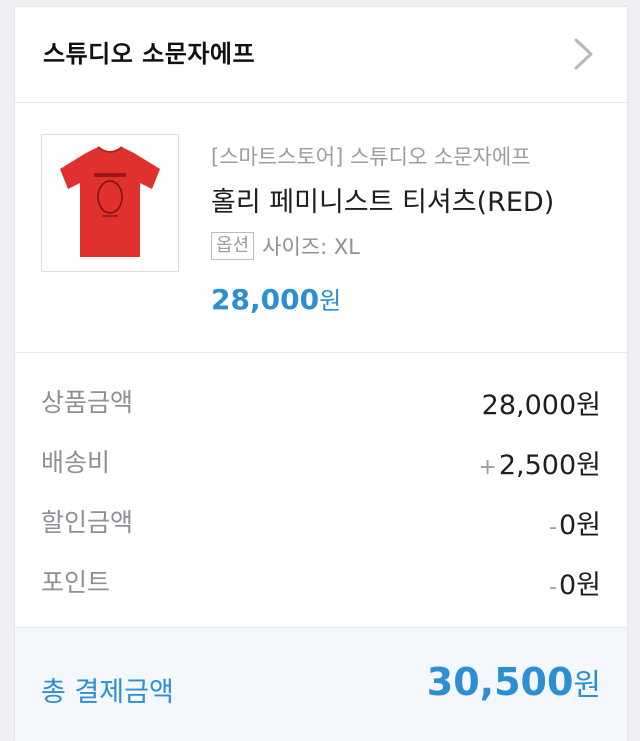 The width and height of the screenshot is (640, 741). I want to click on total-payment-row: 총 결제금액 30,500원, so click(321, 684).